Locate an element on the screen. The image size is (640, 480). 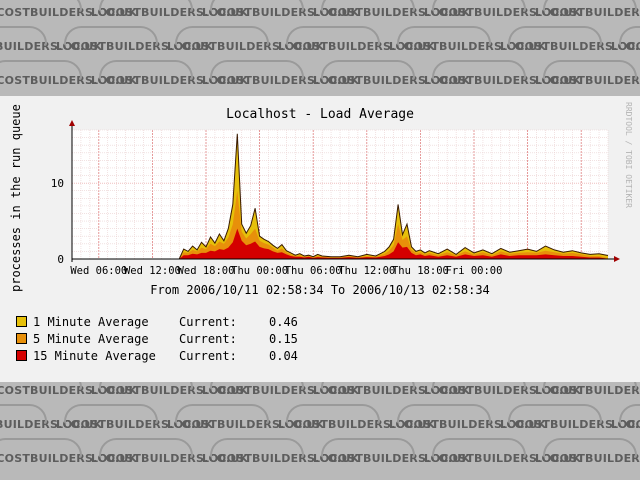
x-tick-label: Wed 06:00 is located at coordinates (98, 271).